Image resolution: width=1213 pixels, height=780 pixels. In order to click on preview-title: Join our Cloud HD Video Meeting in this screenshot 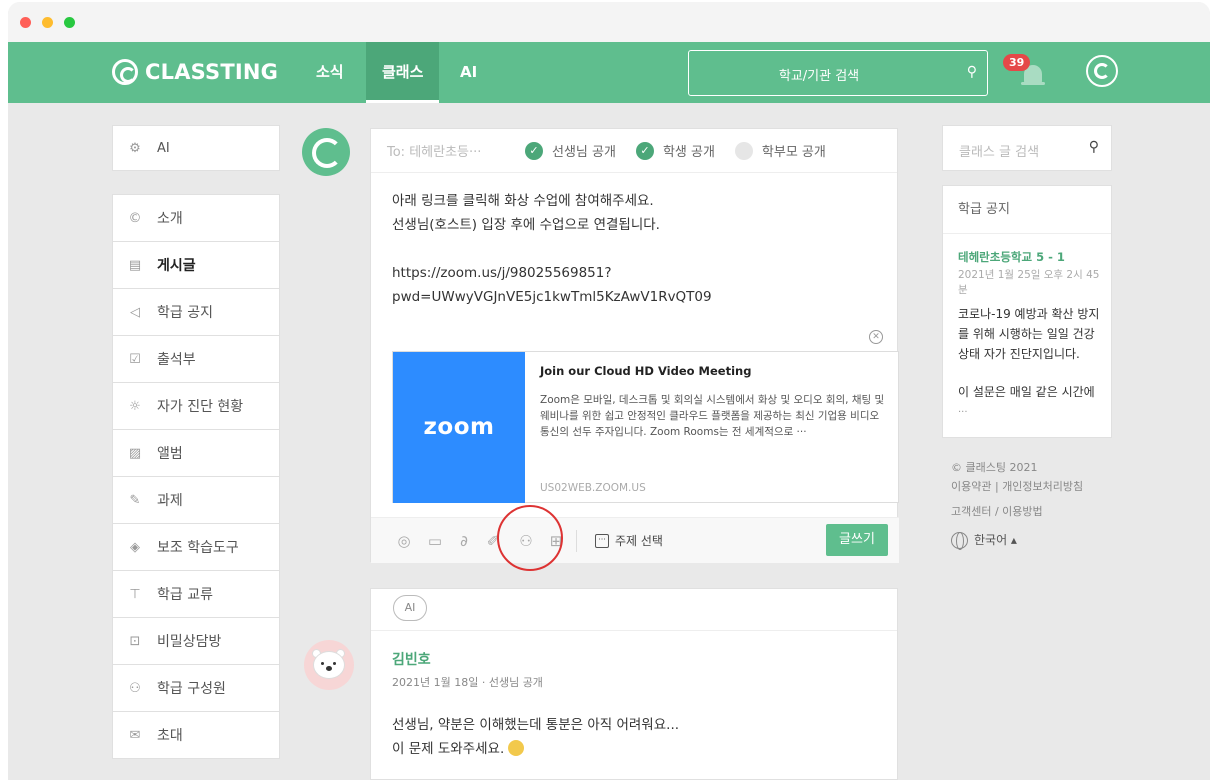, I will do `click(646, 371)`.